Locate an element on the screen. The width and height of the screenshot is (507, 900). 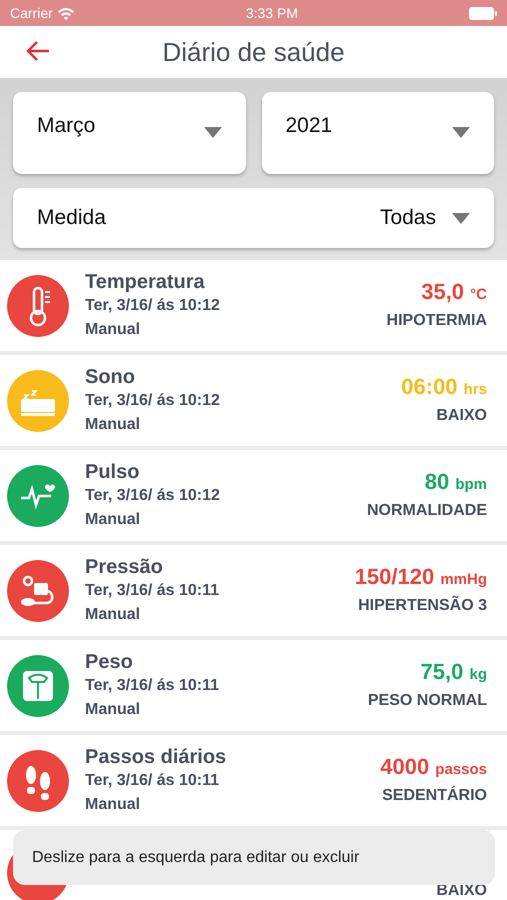
dropdown: 2021 is located at coordinates (378, 133).